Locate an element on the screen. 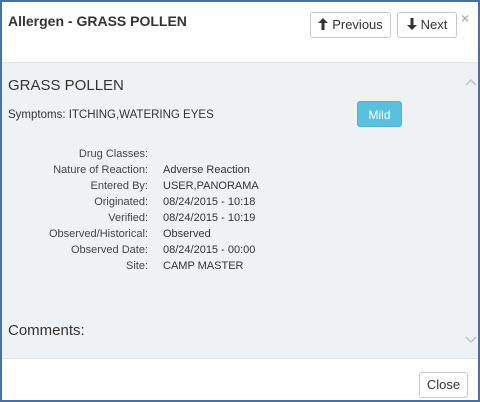 The width and height of the screenshot is (480, 402). detail-value: Observed is located at coordinates (187, 234).